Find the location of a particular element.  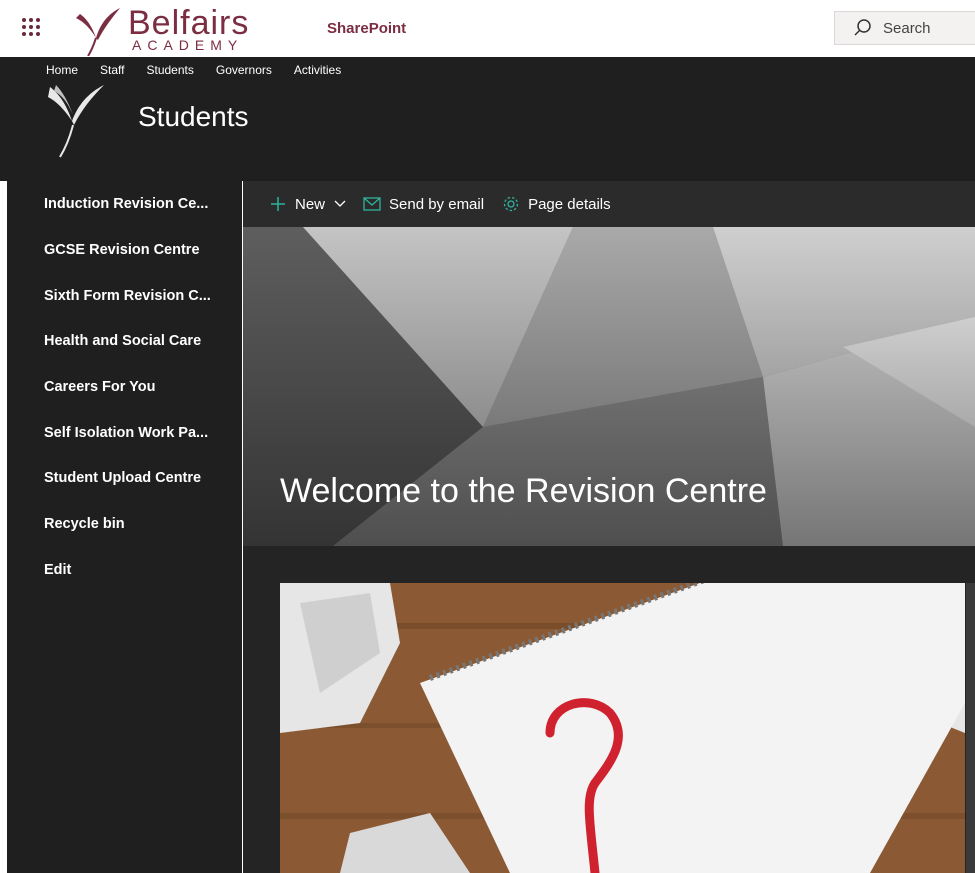

search-placeholder: Search is located at coordinates (907, 28).